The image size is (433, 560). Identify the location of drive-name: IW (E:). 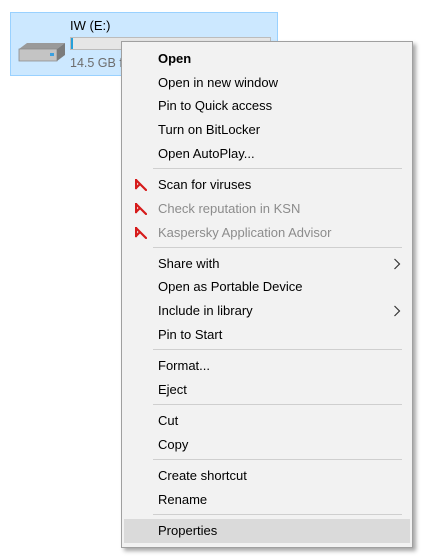
(90, 25).